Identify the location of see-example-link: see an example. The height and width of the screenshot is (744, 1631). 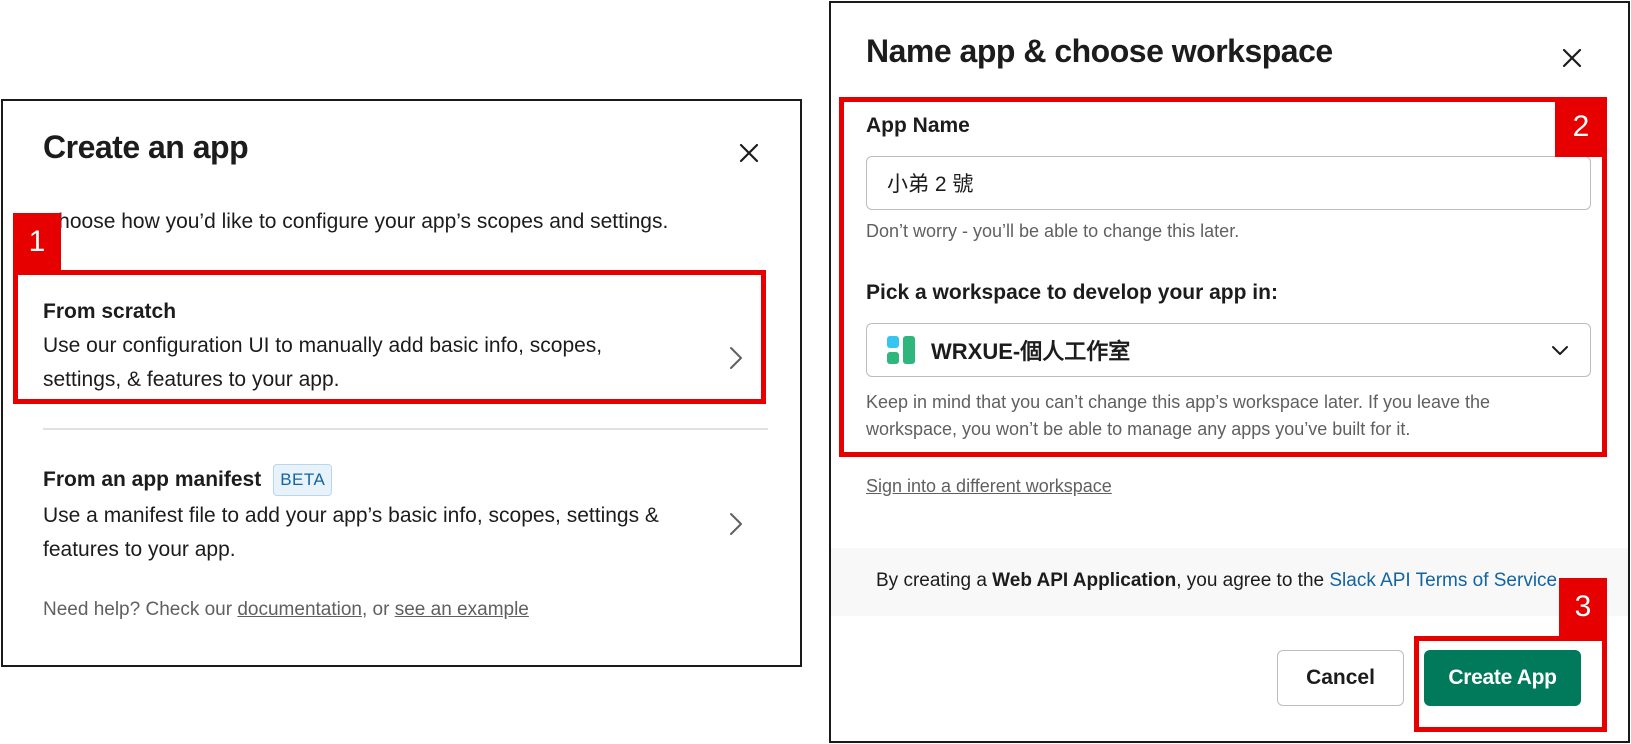
(462, 609).